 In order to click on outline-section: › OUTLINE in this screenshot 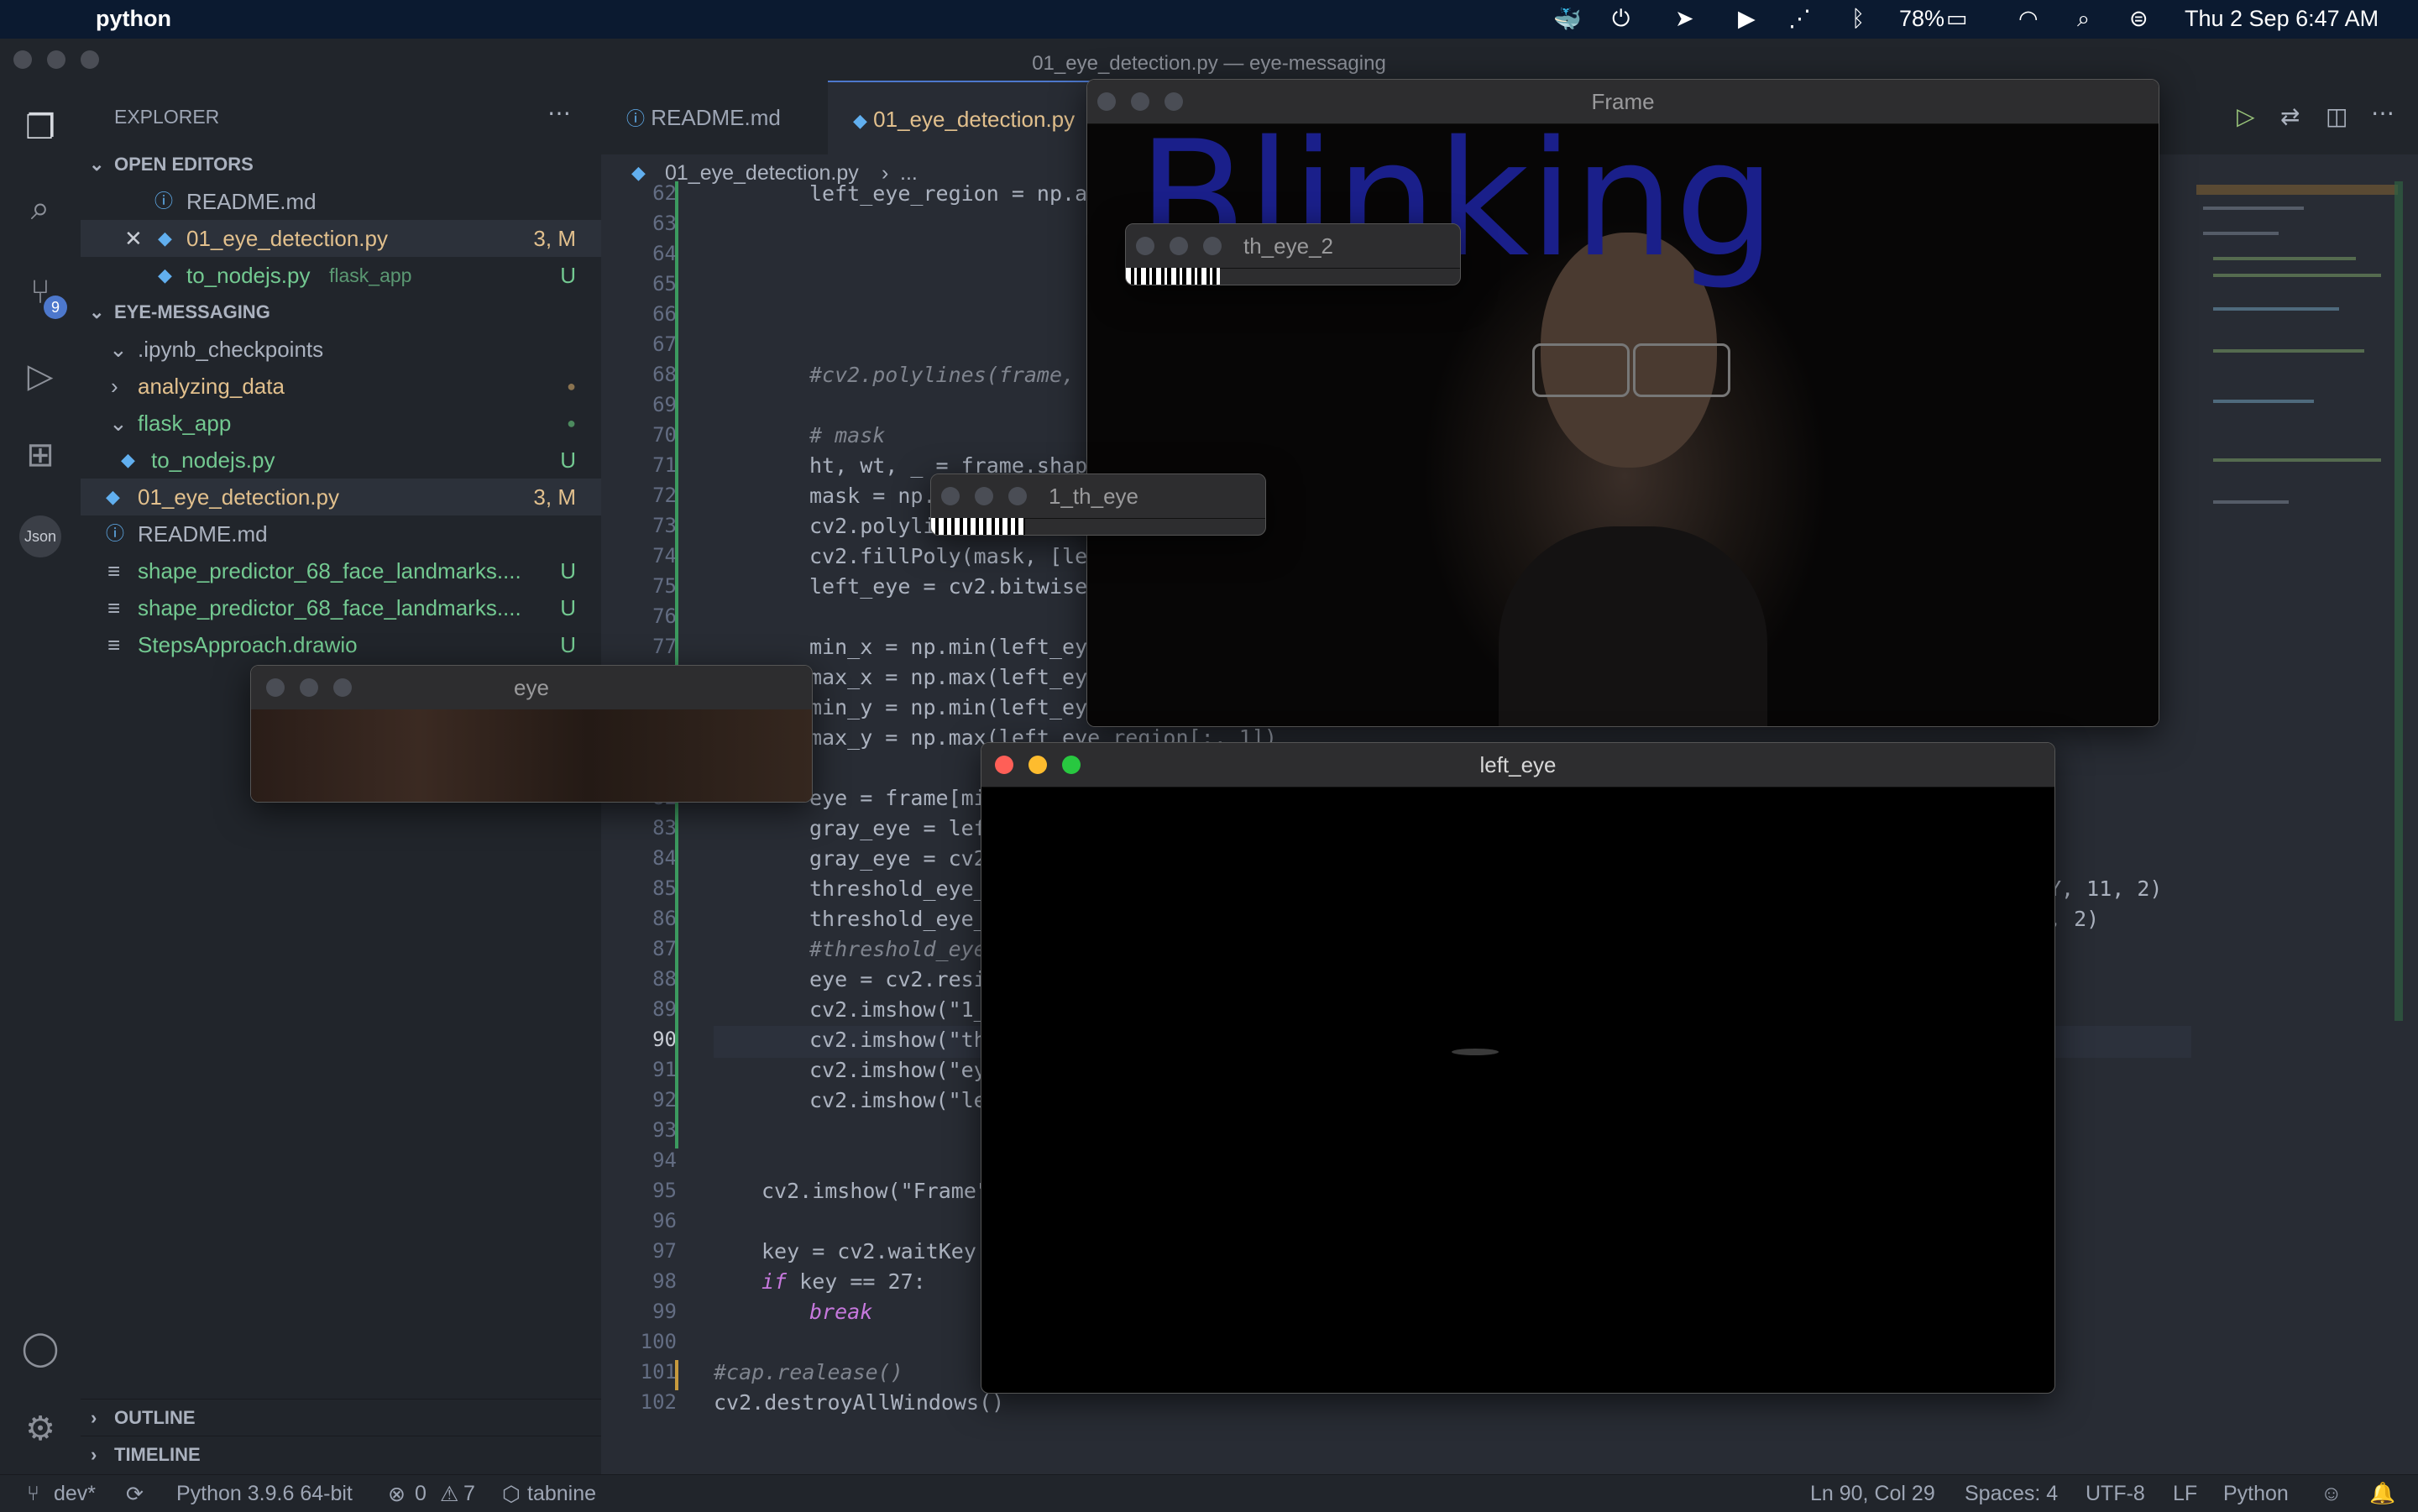, I will do `click(341, 1417)`.